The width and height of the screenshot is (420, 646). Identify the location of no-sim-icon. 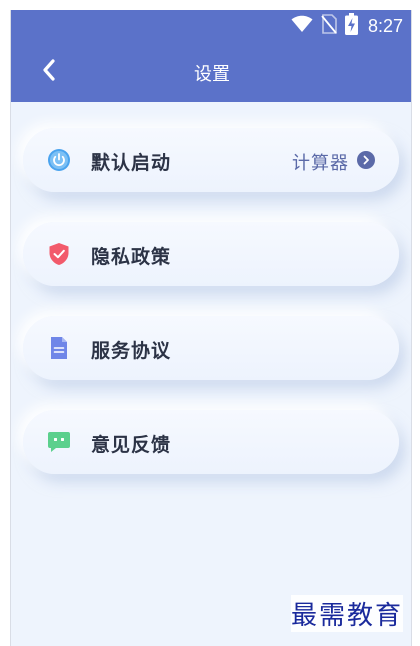
(329, 26).